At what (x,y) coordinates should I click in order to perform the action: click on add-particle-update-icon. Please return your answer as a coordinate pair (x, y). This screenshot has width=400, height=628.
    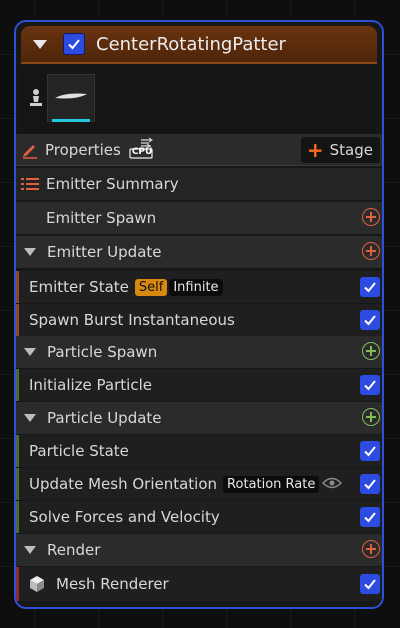
    Looking at the image, I should click on (371, 417).